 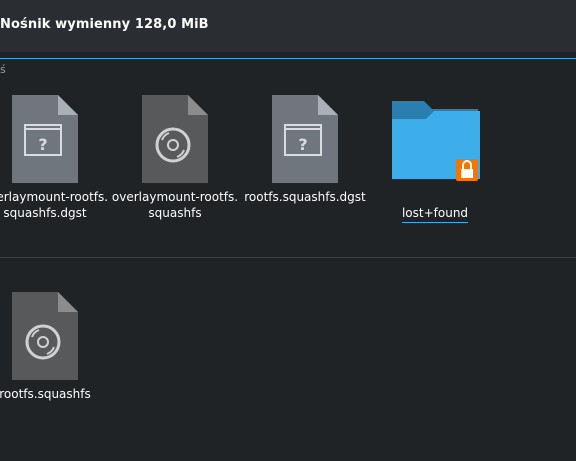 I want to click on folder-icon, so click(x=436, y=141).